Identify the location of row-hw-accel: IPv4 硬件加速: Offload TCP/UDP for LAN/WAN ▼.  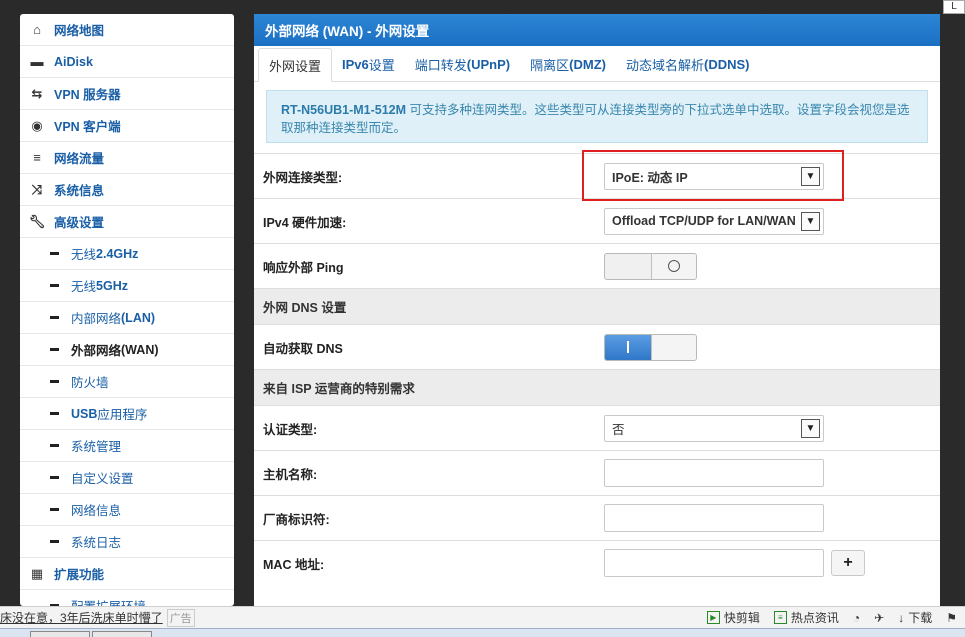
(597, 220).